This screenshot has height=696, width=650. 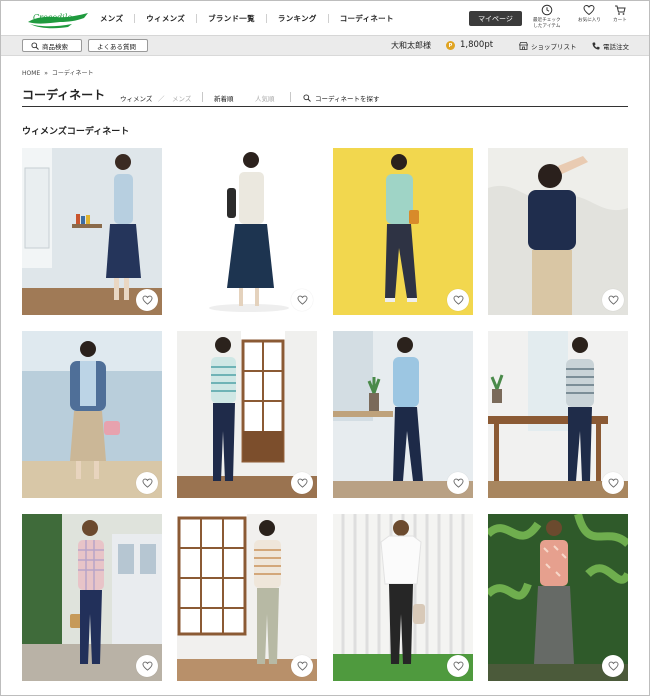 I want to click on nav-ranking: ランキング, so click(x=296, y=18).